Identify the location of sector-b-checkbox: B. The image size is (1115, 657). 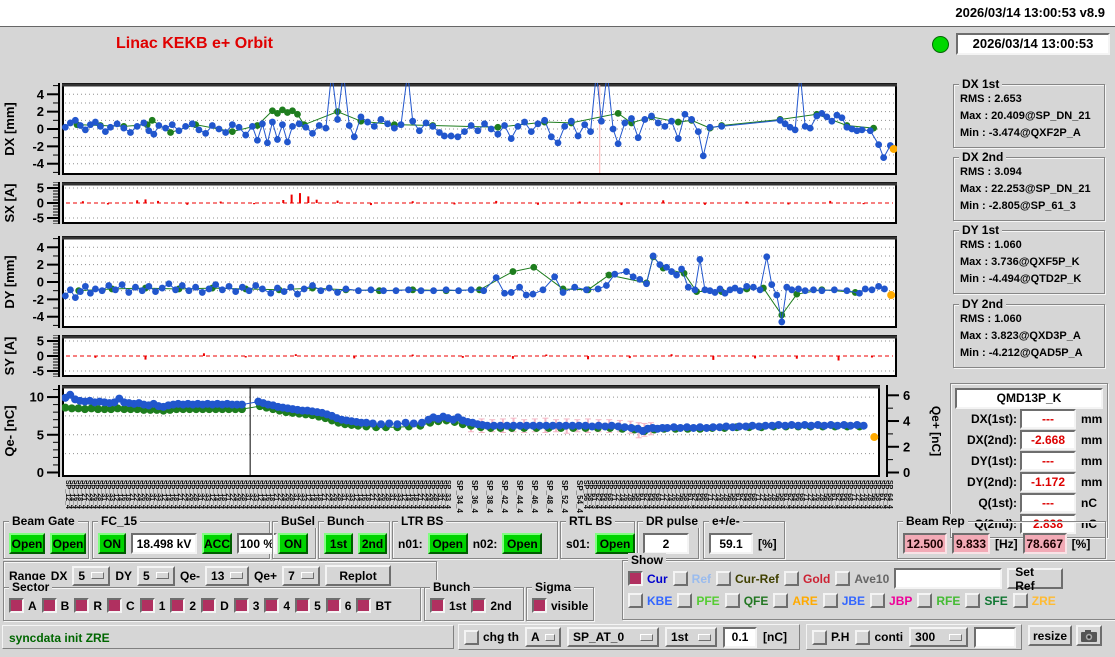
(55, 605).